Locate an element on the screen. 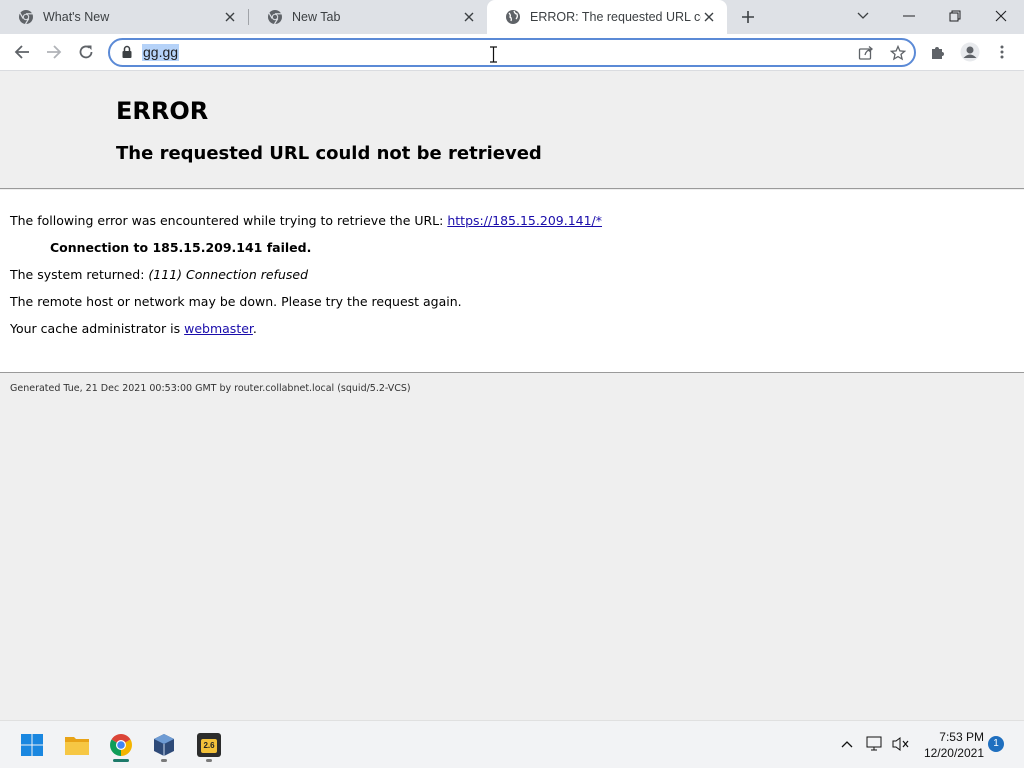 The image size is (1024, 768). reload-icon is located at coordinates (86, 52).